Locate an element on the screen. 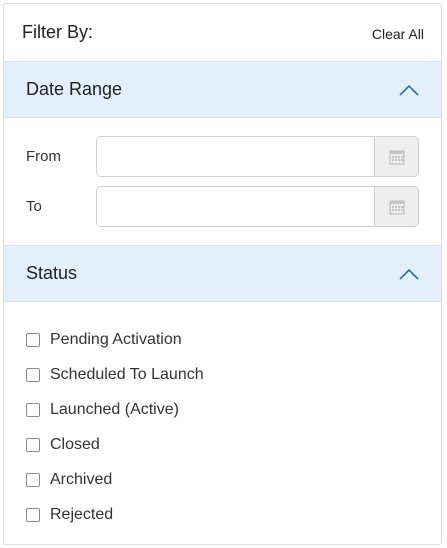 The height and width of the screenshot is (548, 447). date-to-label: To is located at coordinates (34, 206).